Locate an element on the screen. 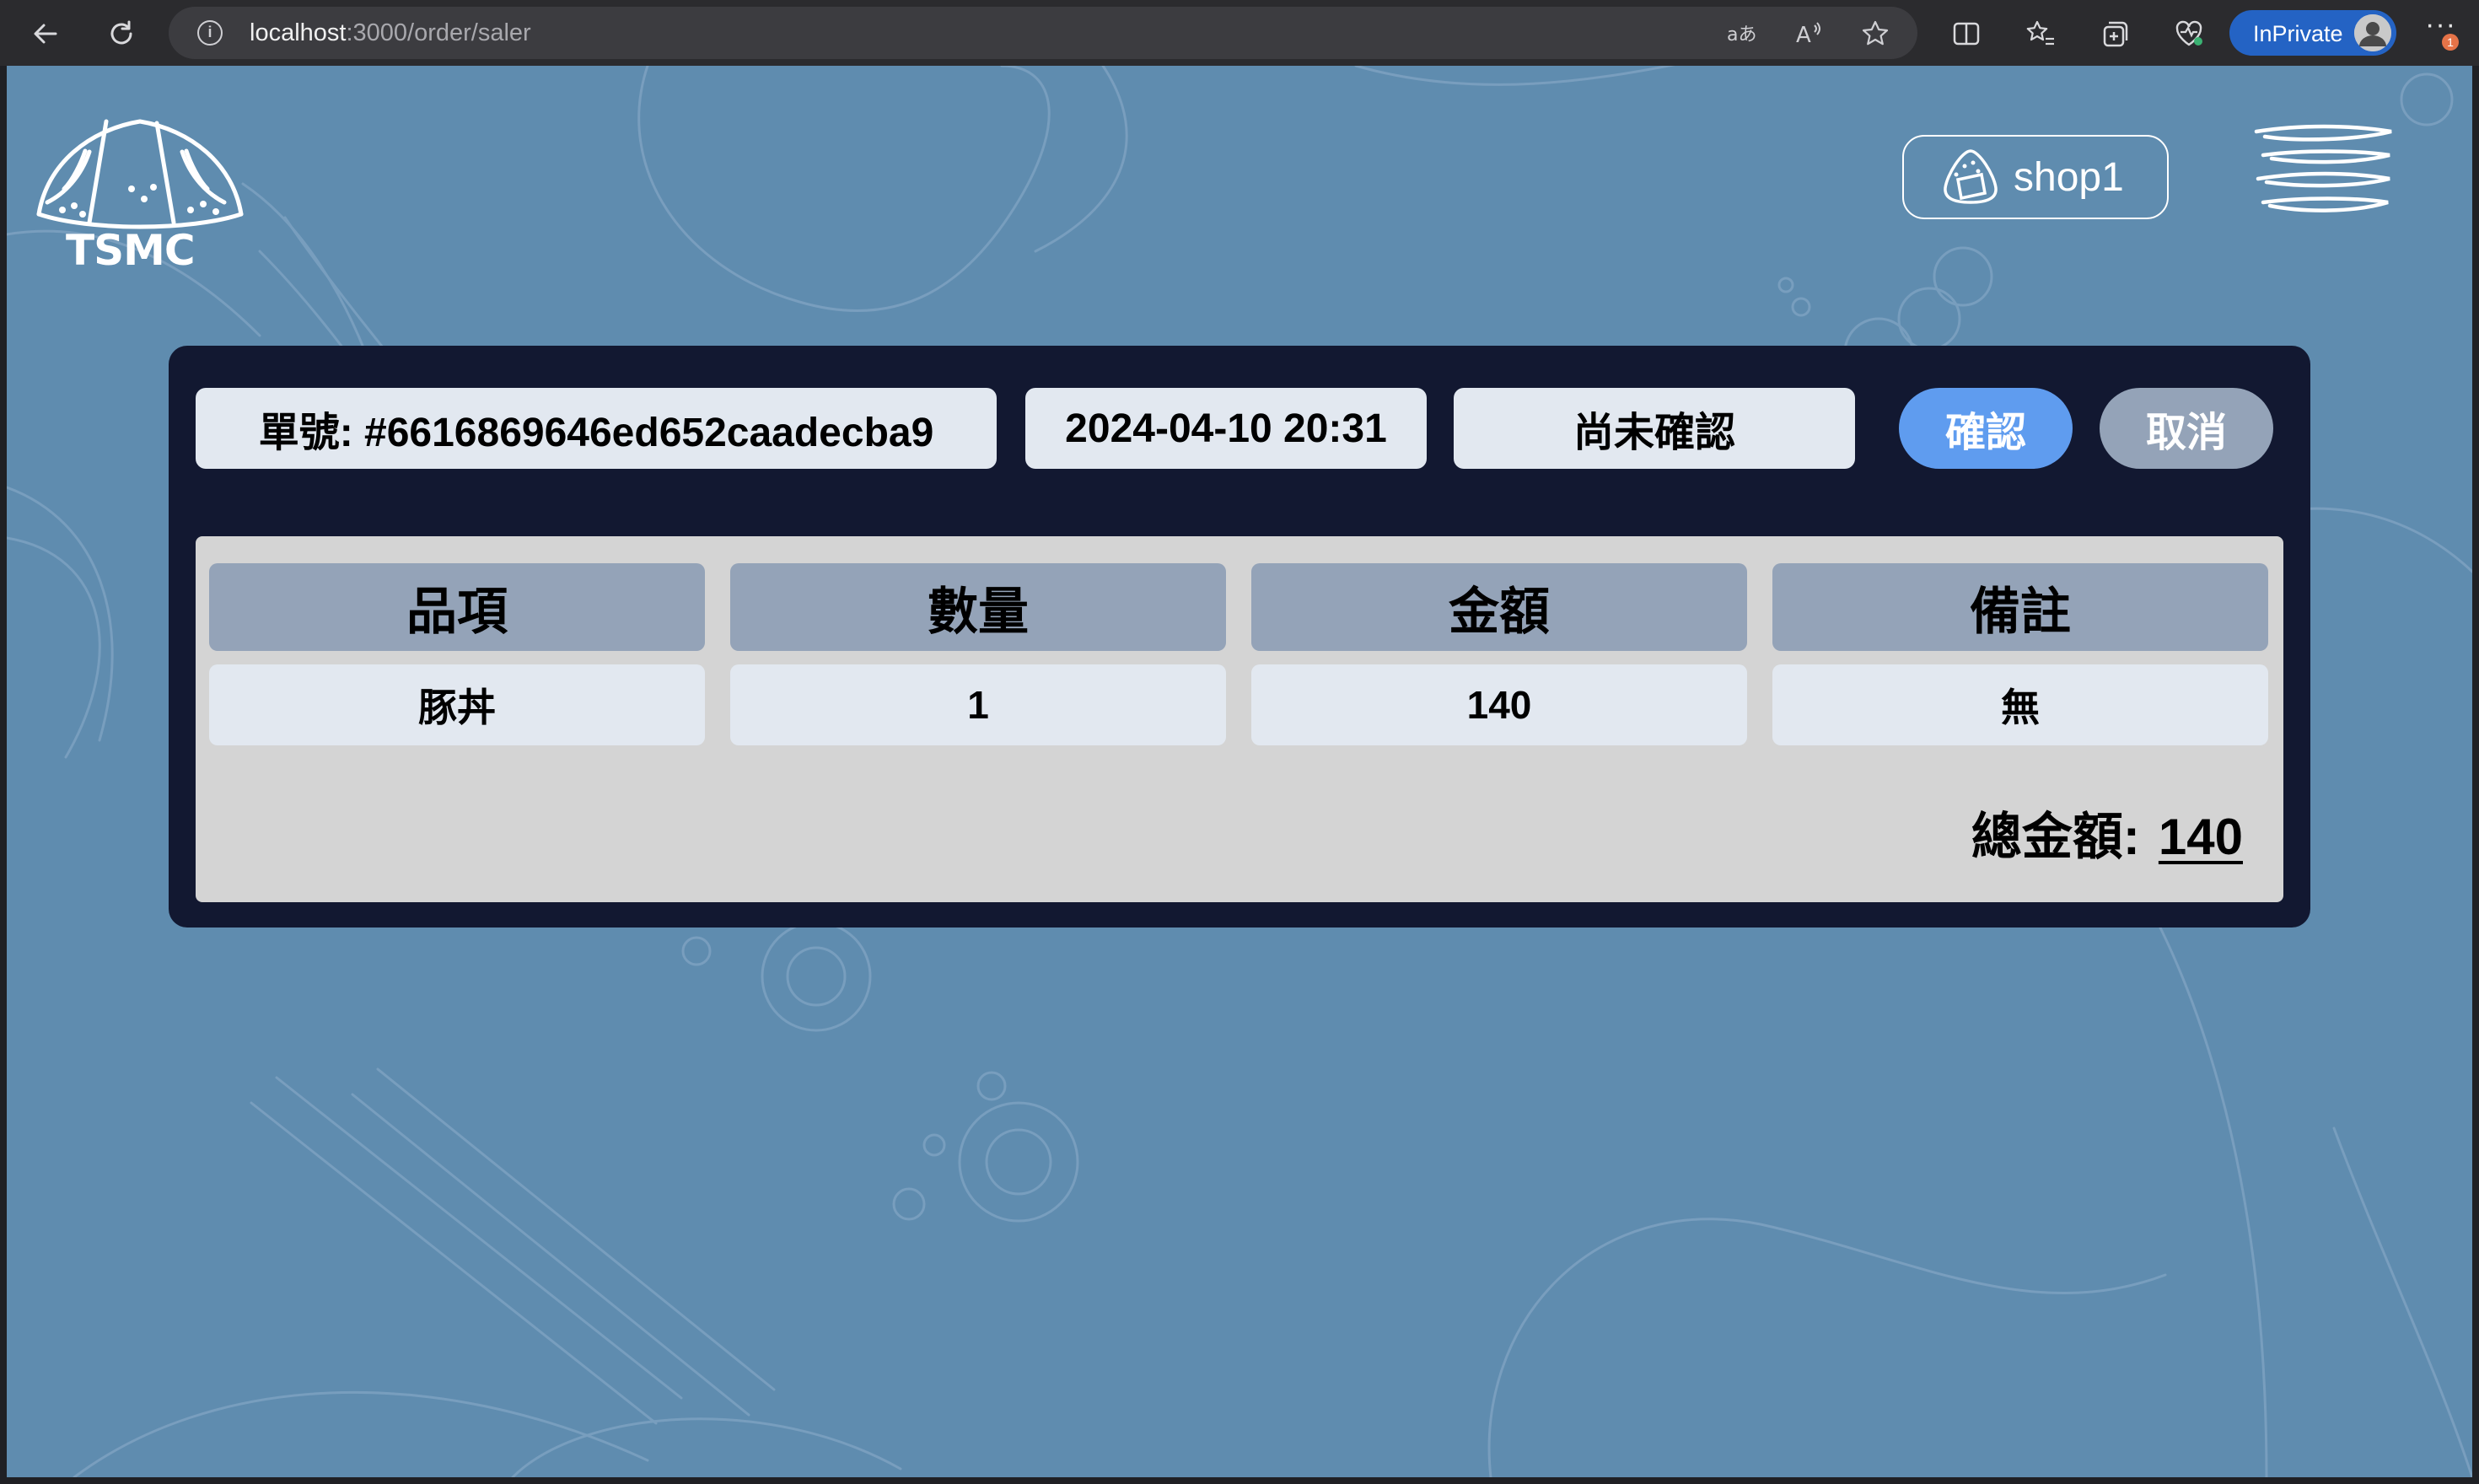 Image resolution: width=2479 pixels, height=1484 pixels. browser-essentials-icon is located at coordinates (2189, 34).